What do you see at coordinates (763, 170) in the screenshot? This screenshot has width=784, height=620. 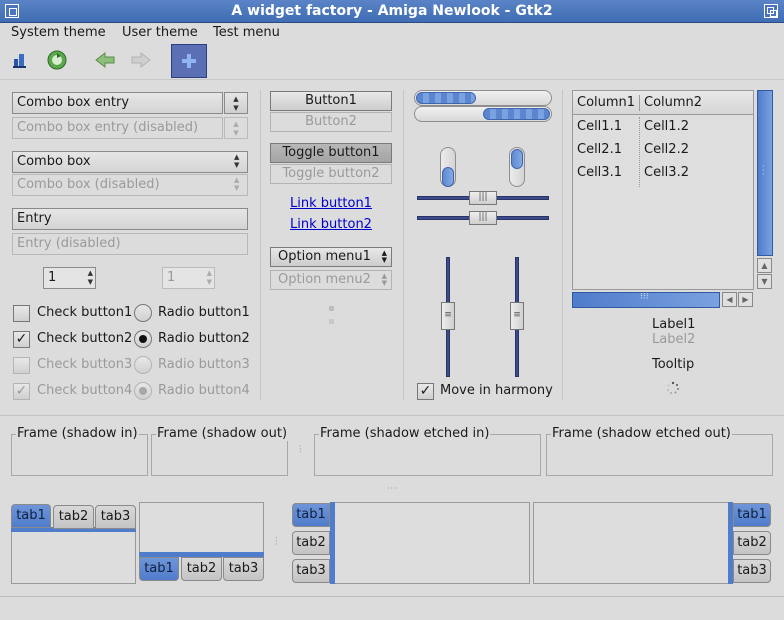 I see `scrollbar-grip-icon: · · ·` at bounding box center [763, 170].